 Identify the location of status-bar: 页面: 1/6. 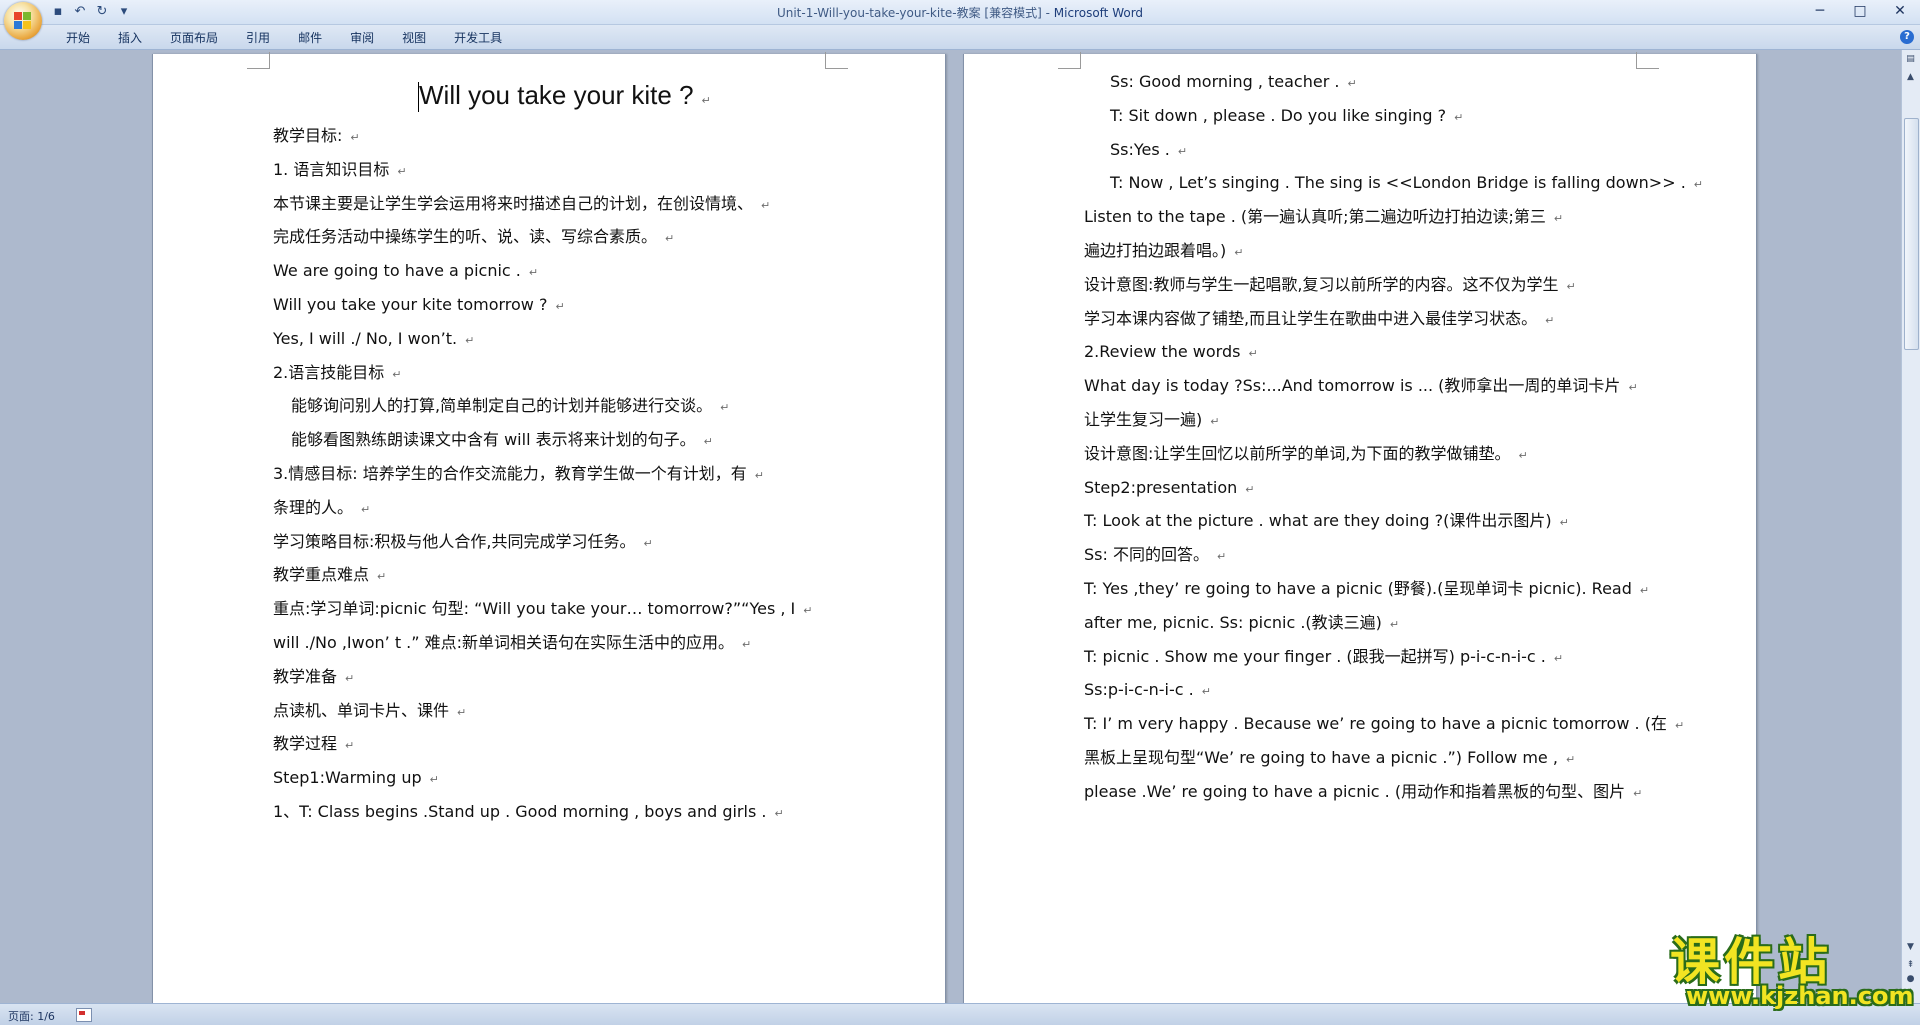
(960, 1014).